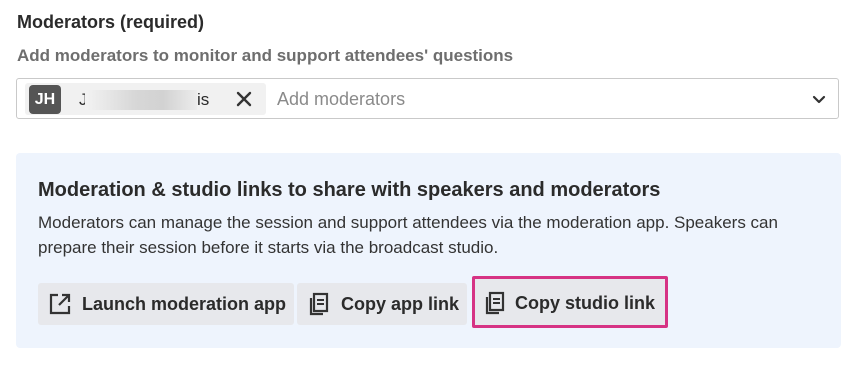  What do you see at coordinates (341, 99) in the screenshot?
I see `add-moderators-input: Add moderators` at bounding box center [341, 99].